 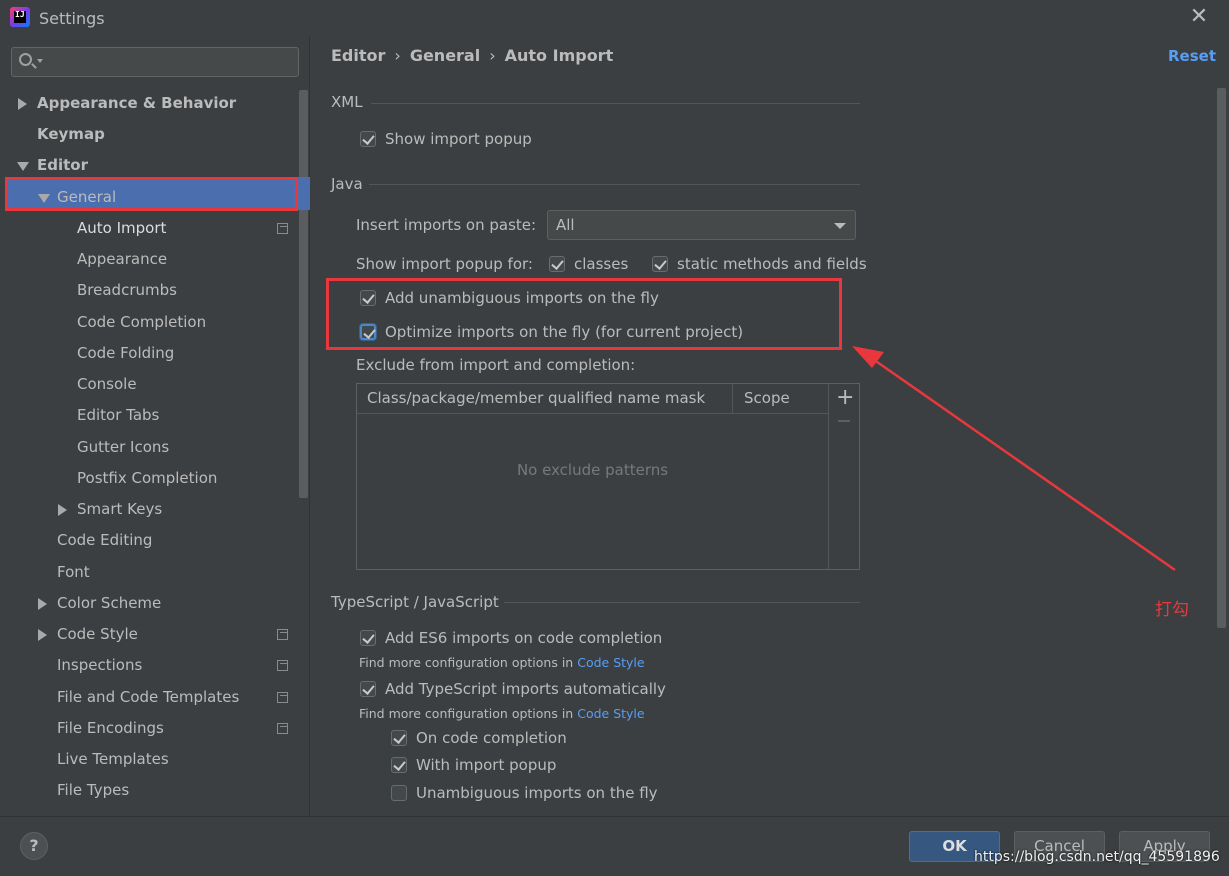 I want to click on checkbox-row-on-completion: On code completion, so click(x=491, y=738).